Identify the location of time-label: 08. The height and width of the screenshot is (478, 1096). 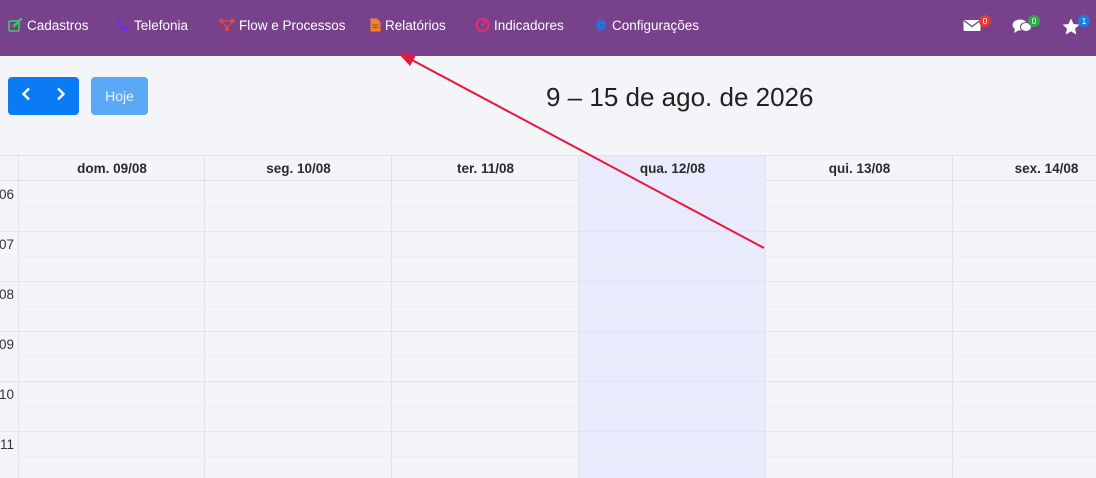
(7, 294).